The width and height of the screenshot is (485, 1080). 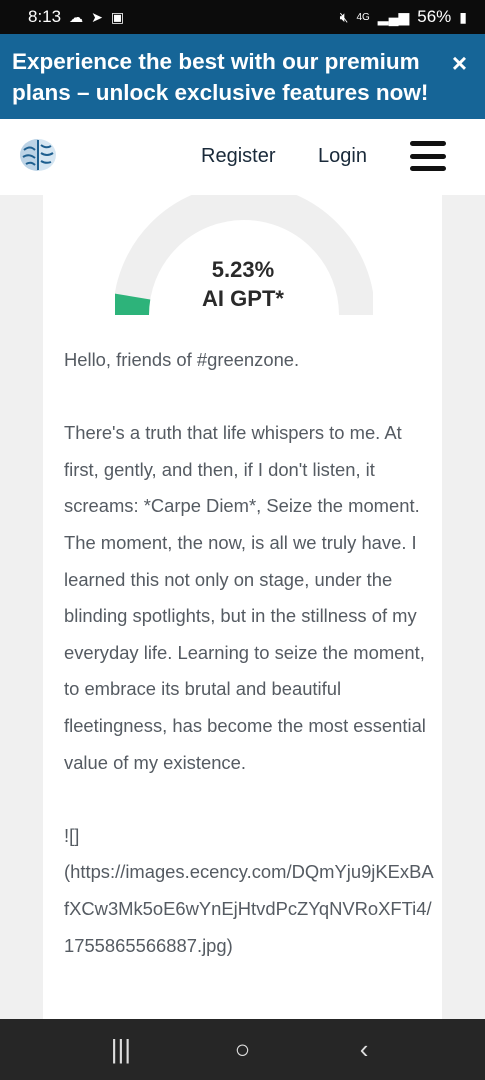 I want to click on brain-logo-icon, so click(x=38, y=155).